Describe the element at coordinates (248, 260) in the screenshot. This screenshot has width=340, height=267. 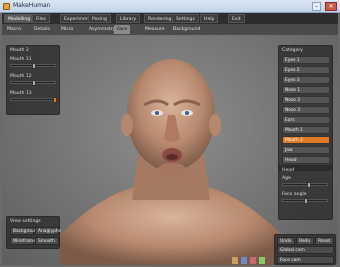
I see `bottom-toolbar` at that location.